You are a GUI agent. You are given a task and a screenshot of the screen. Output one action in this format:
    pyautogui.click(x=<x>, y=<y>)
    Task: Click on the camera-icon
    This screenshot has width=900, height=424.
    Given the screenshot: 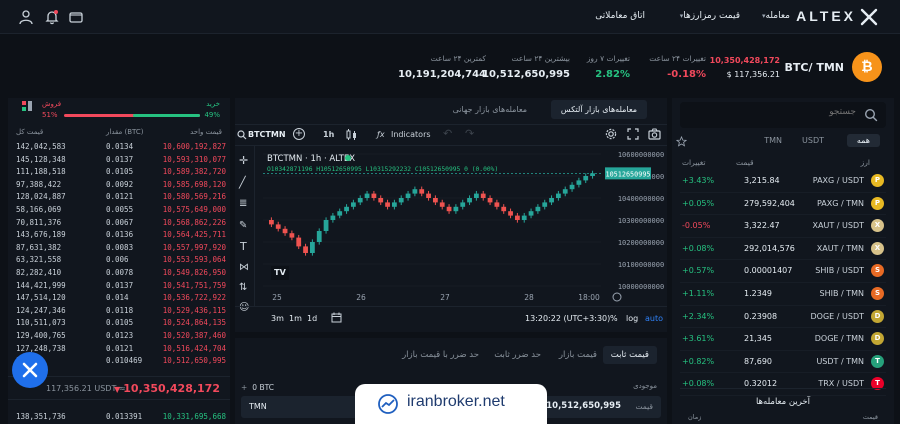 What is the action you would take?
    pyautogui.click(x=654, y=134)
    